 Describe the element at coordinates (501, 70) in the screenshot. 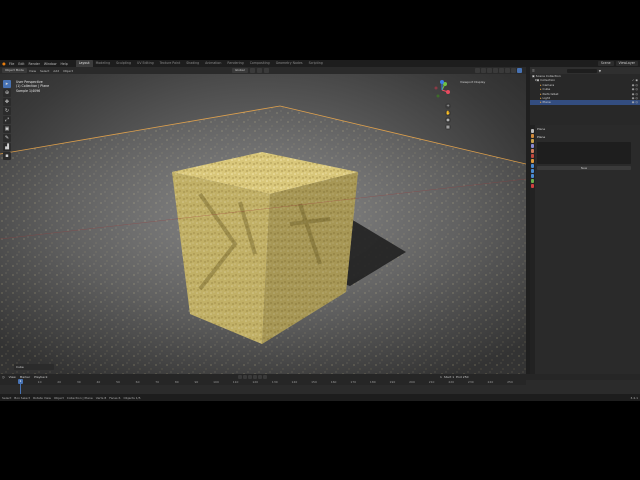

I see `wireframe-shading-icon` at that location.